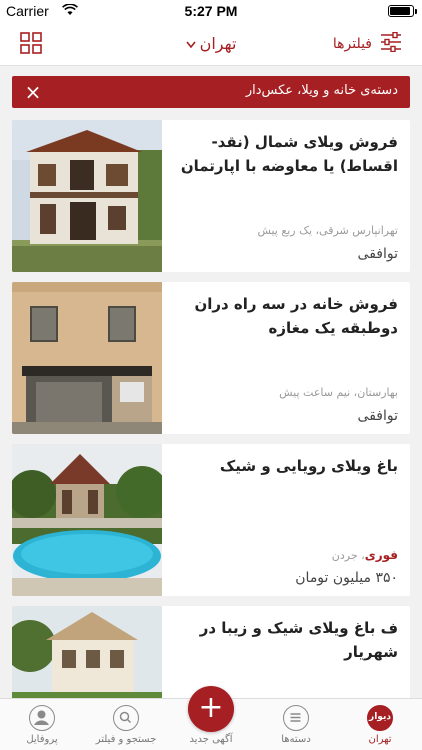 This screenshot has height=750, width=422. Describe the element at coordinates (380, 718) in the screenshot. I see `divar-logo-icon: دیوار` at that location.